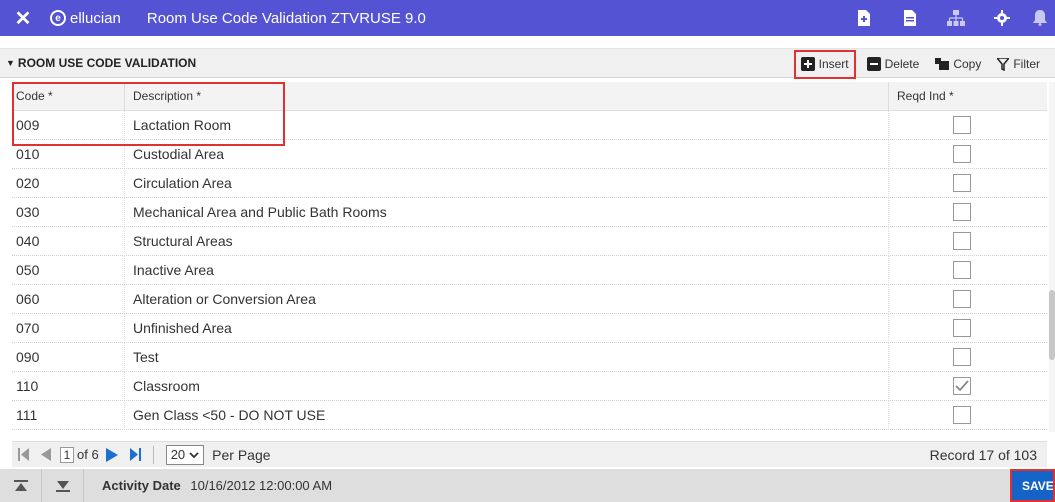 This screenshot has width=1055, height=502. What do you see at coordinates (23, 18) in the screenshot?
I see `close-button: ✕` at bounding box center [23, 18].